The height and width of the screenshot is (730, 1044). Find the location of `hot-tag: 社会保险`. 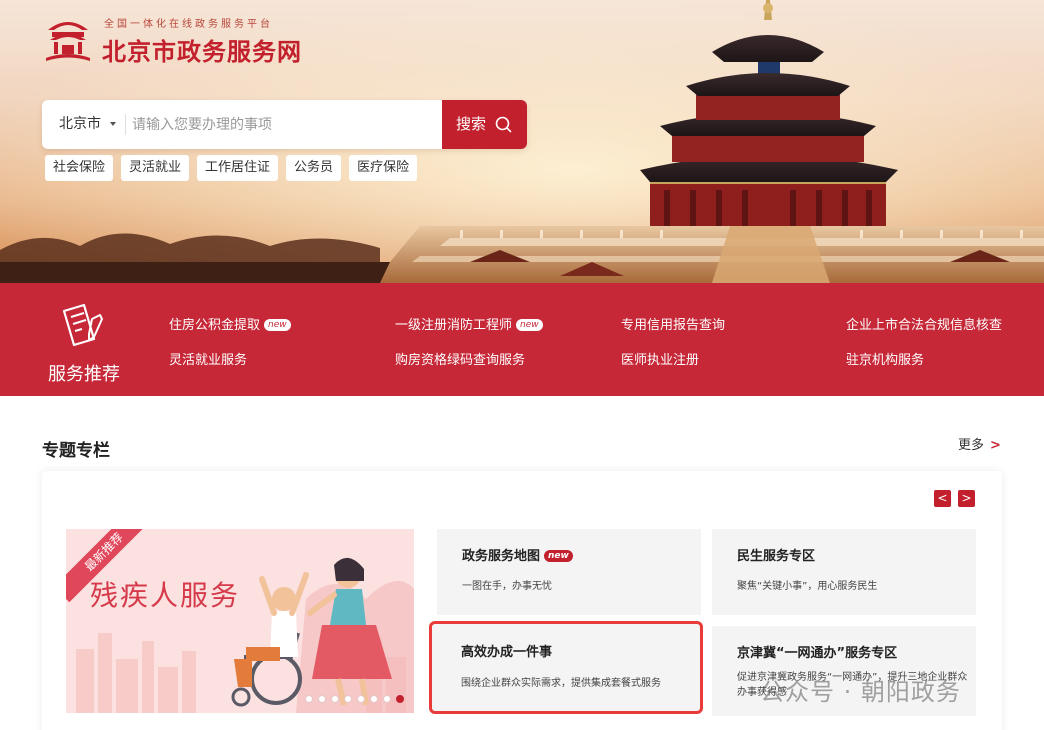

hot-tag: 社会保险 is located at coordinates (79, 168).